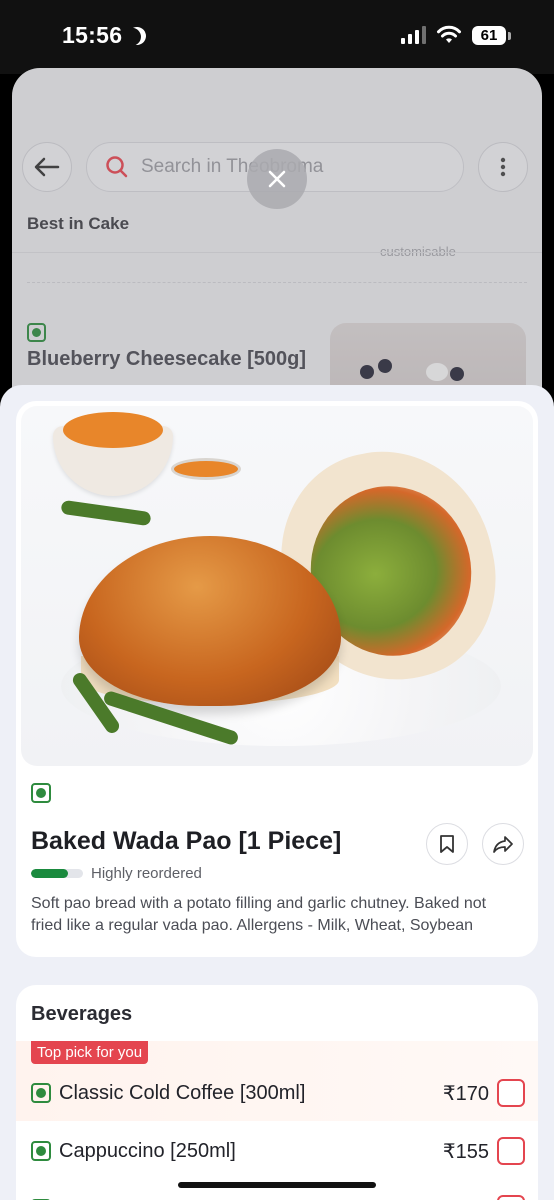 This screenshot has height=1200, width=554. What do you see at coordinates (277, 282) in the screenshot?
I see `dashed-divider` at bounding box center [277, 282].